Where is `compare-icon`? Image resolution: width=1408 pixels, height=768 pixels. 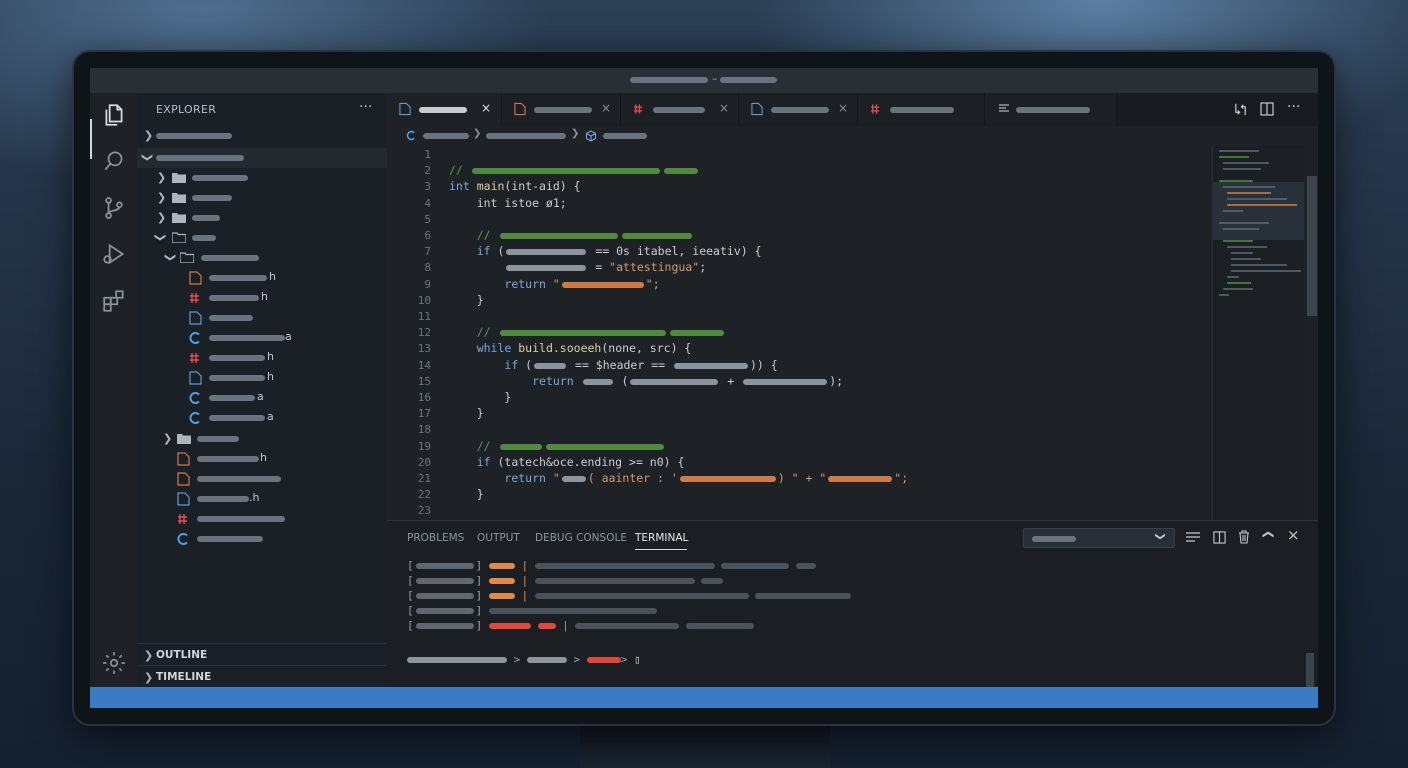
compare-icon is located at coordinates (1240, 109).